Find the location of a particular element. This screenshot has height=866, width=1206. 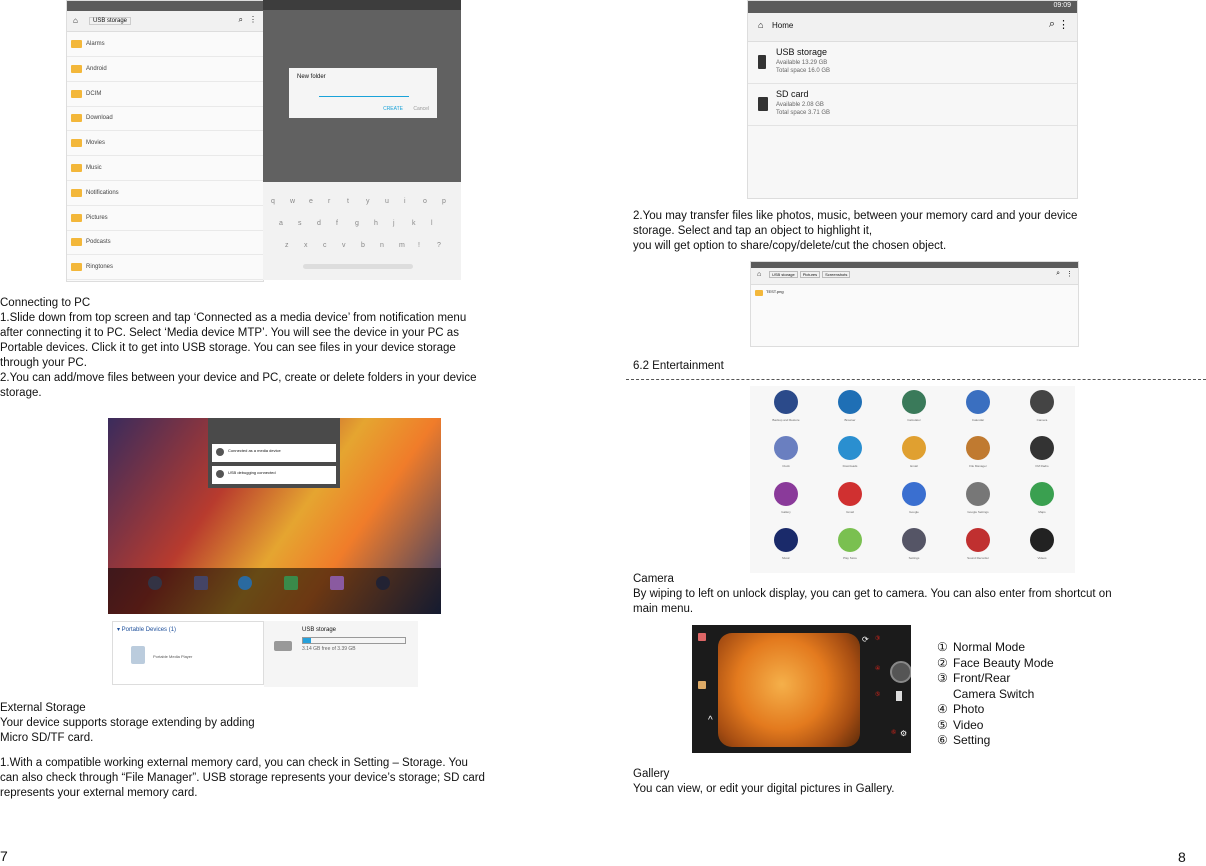

space-bar is located at coordinates (358, 266).